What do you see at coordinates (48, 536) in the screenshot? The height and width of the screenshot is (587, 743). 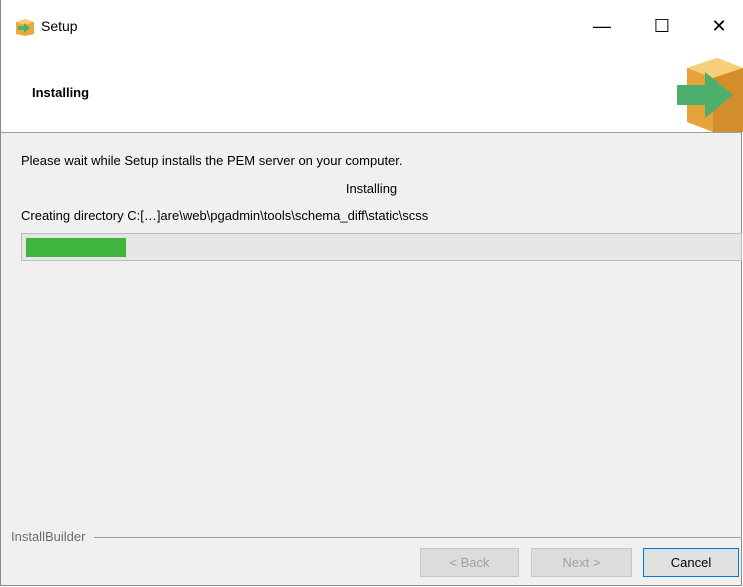 I see `installbuilder-label: InstallBuilder` at bounding box center [48, 536].